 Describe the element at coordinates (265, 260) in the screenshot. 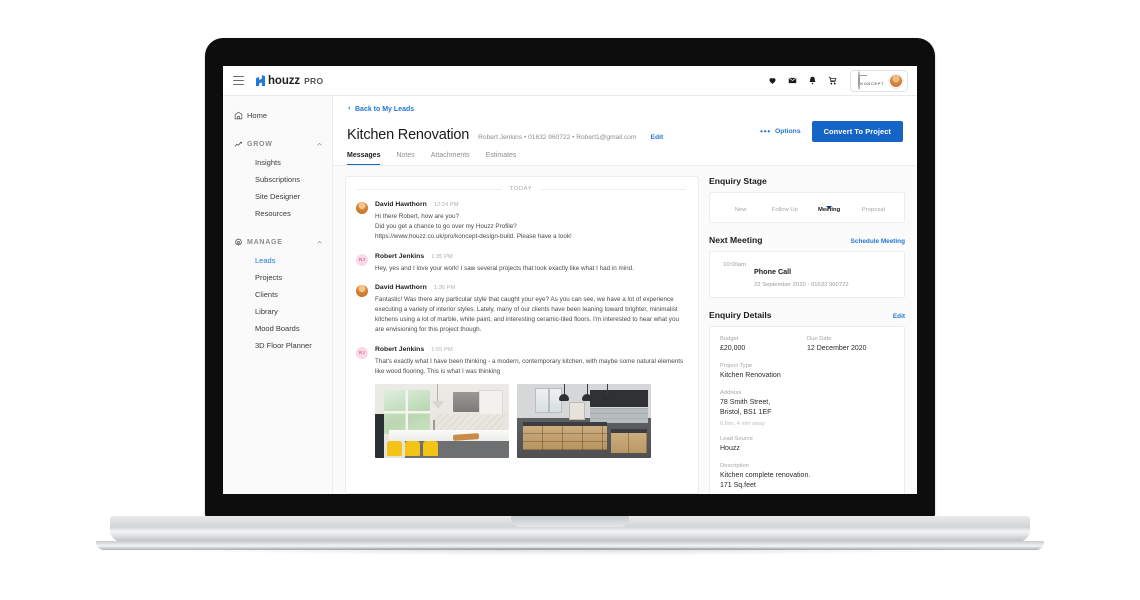

I see `sidebar-item-label: Leads` at that location.